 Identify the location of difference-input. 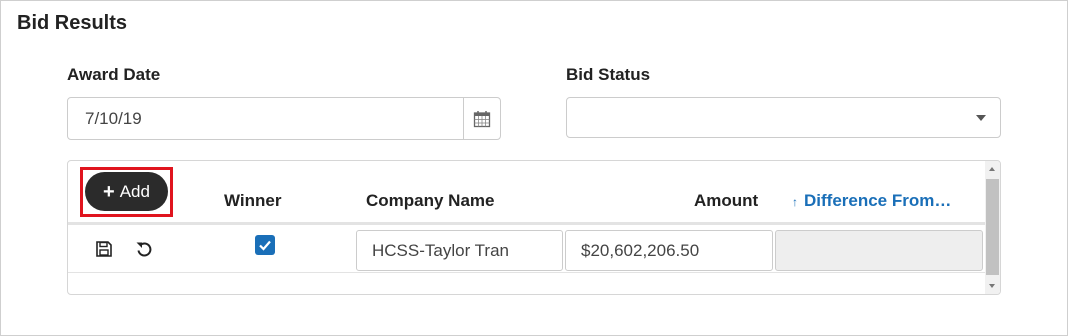
(879, 250).